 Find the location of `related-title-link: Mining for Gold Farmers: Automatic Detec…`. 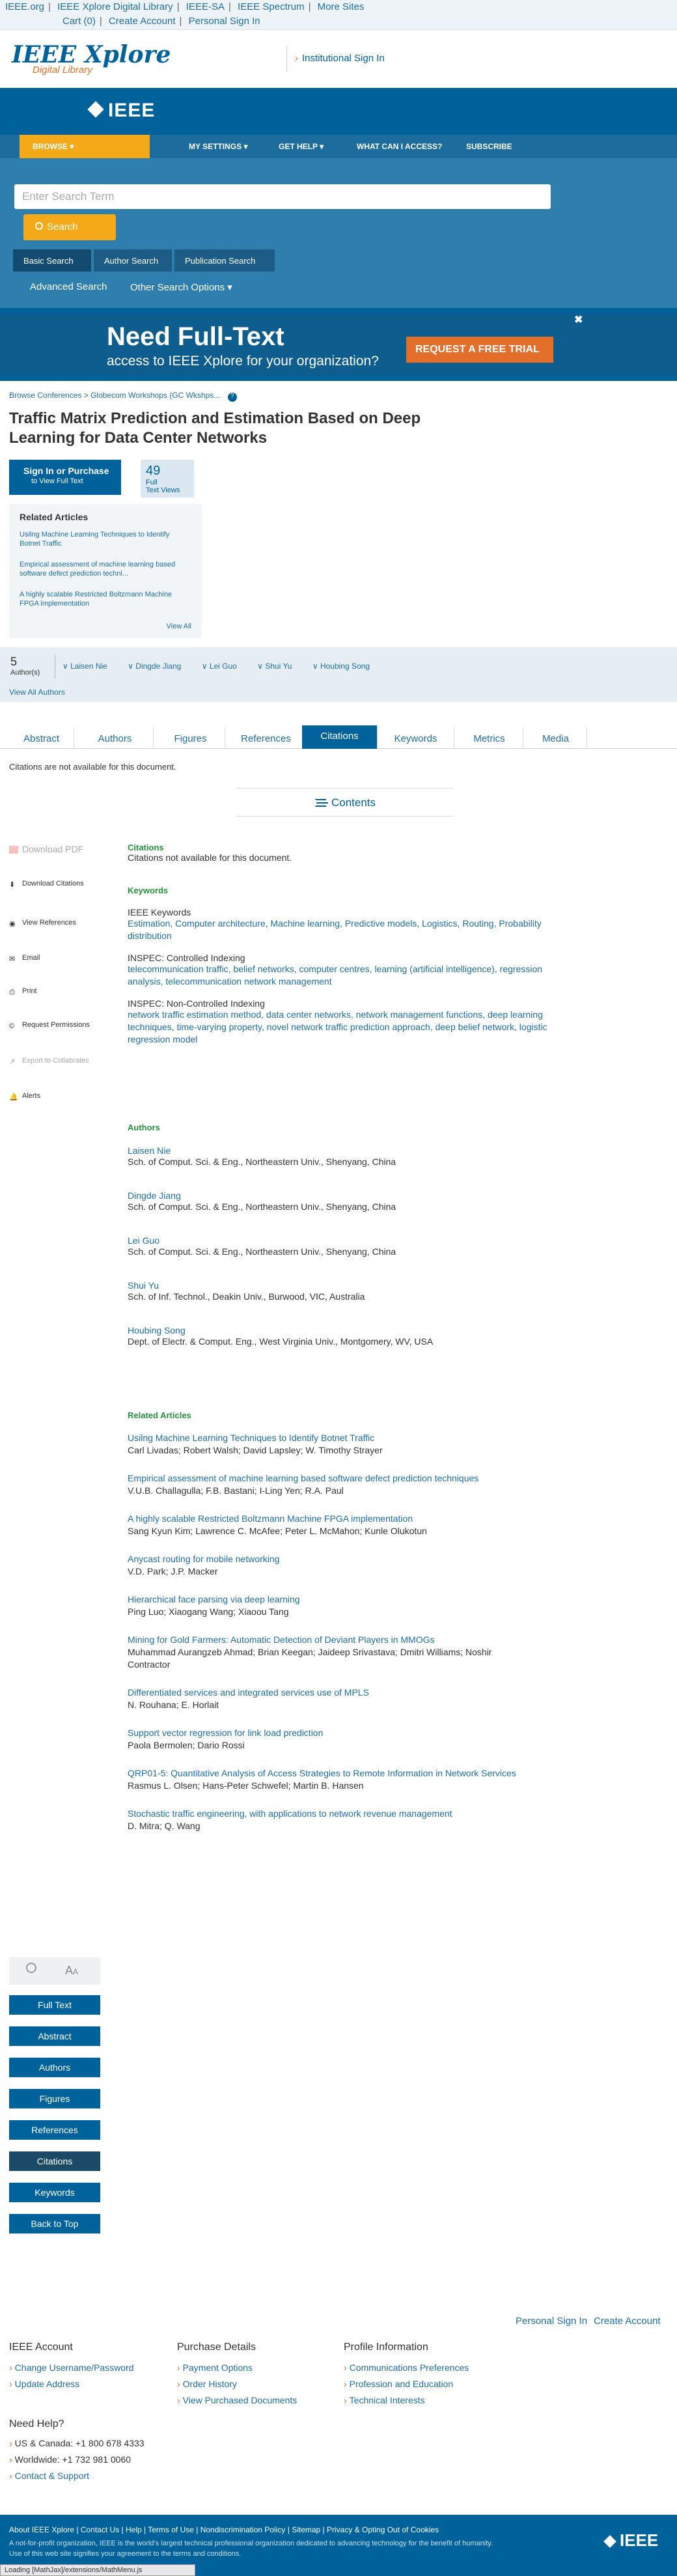

related-title-link: Mining for Gold Farmers: Automatic Detec… is located at coordinates (329, 1640).